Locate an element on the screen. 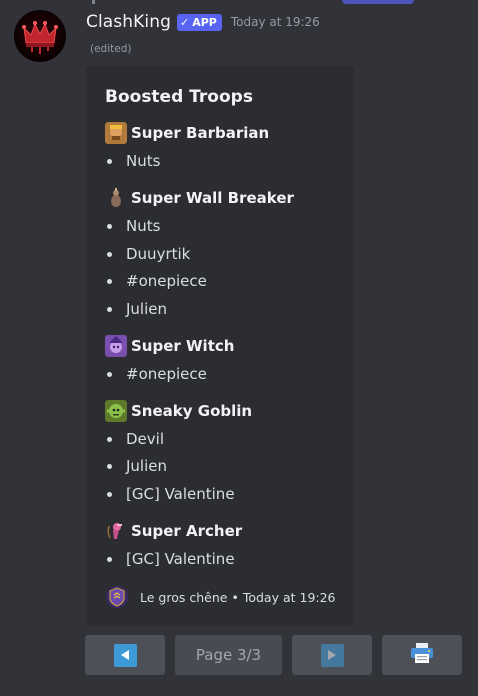  app-badge-label: APP is located at coordinates (204, 22).